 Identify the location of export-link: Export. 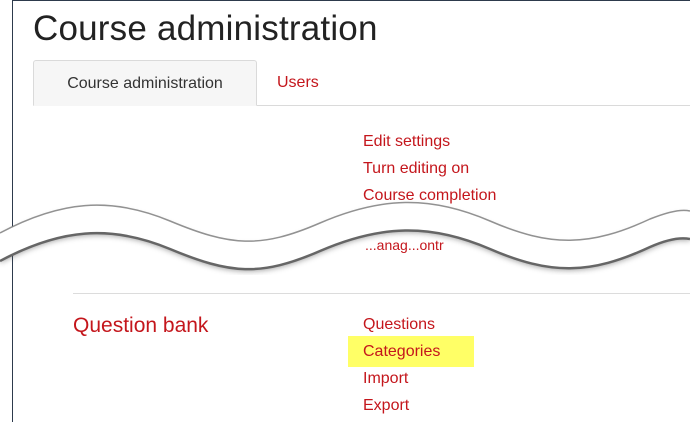
(386, 406).